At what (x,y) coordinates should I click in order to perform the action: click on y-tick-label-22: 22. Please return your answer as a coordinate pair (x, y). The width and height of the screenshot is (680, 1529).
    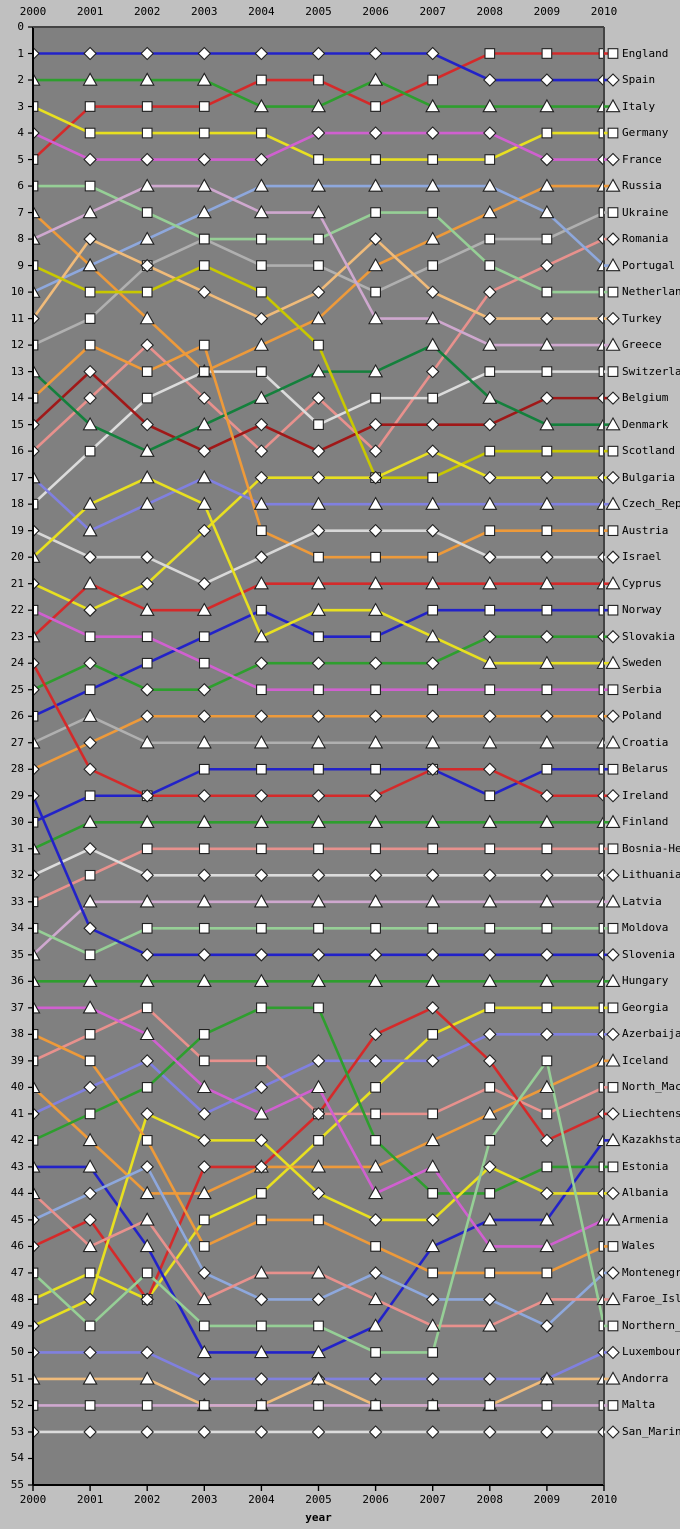
    Looking at the image, I should click on (17, 610).